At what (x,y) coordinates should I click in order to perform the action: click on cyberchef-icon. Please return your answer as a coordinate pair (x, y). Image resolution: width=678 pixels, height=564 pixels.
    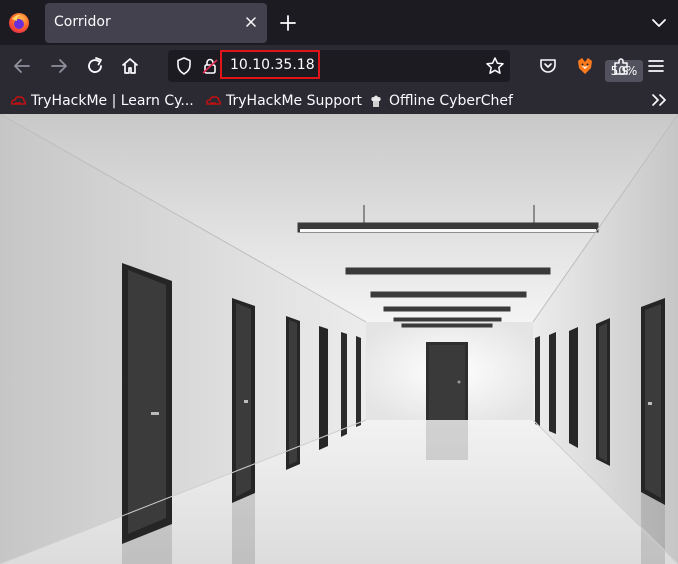
    Looking at the image, I should click on (376, 101).